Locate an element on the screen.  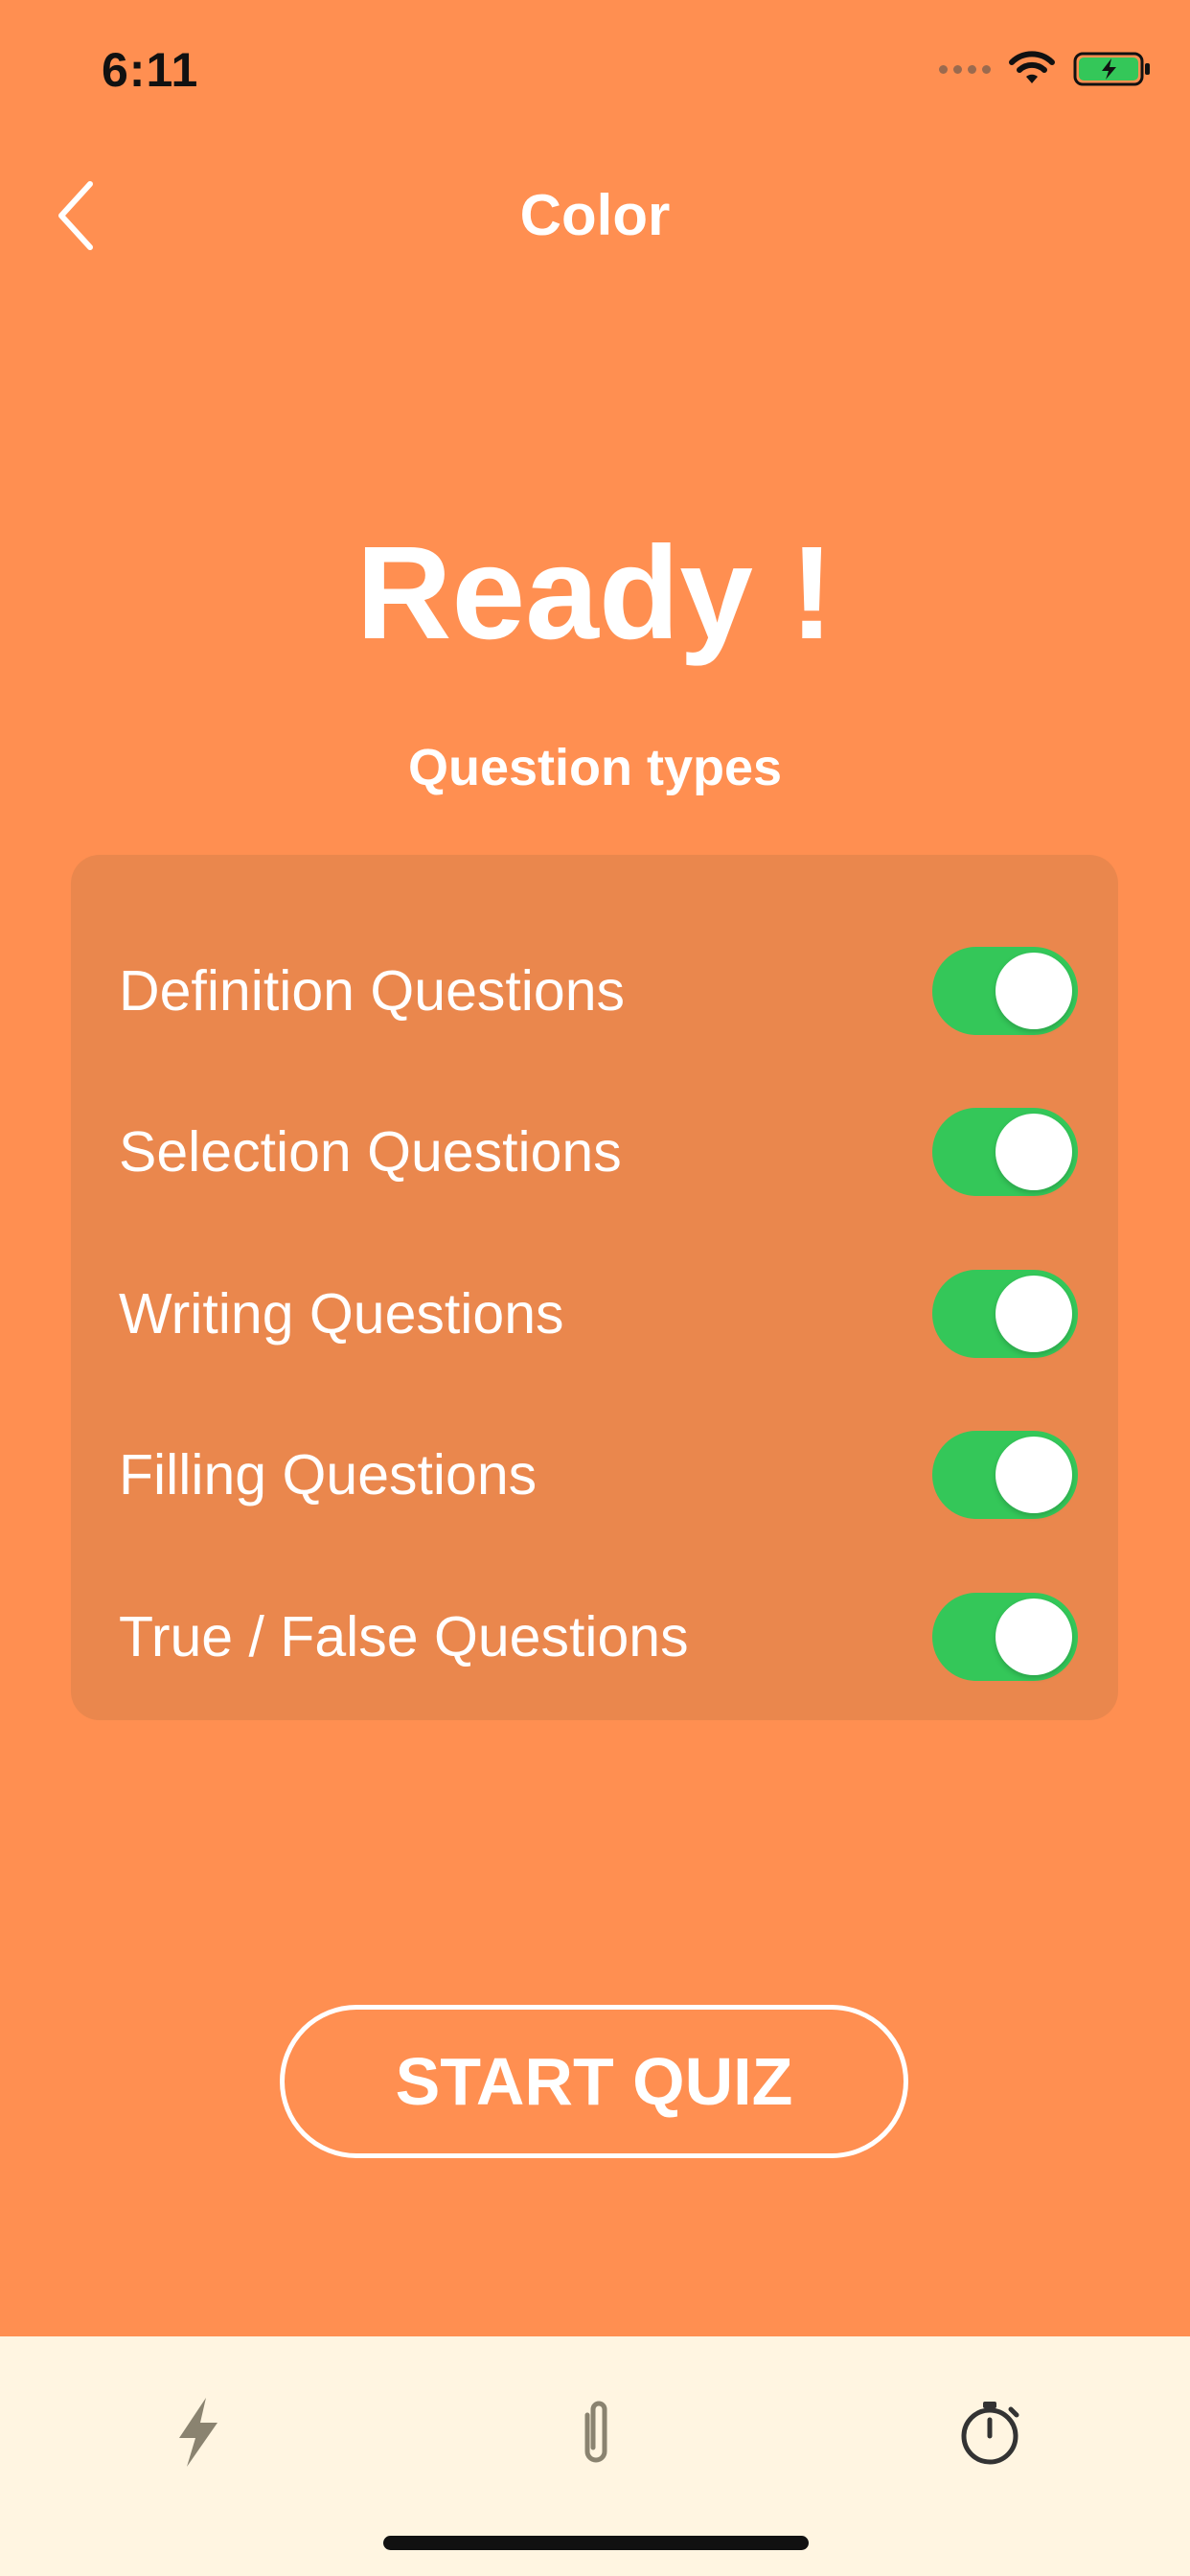
writing-questions-toggle is located at coordinates (1005, 1314).